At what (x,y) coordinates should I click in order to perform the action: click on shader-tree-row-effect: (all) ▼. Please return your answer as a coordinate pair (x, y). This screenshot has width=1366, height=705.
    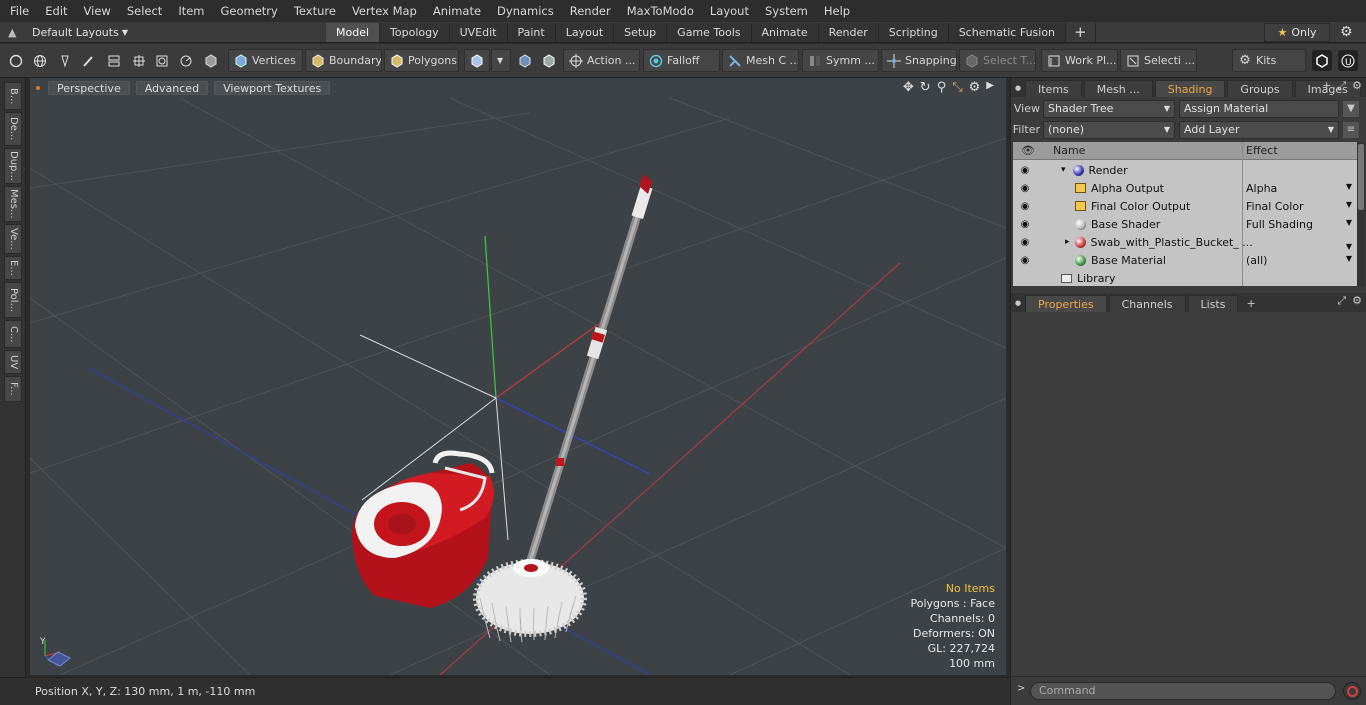
    Looking at the image, I should click on (1300, 260).